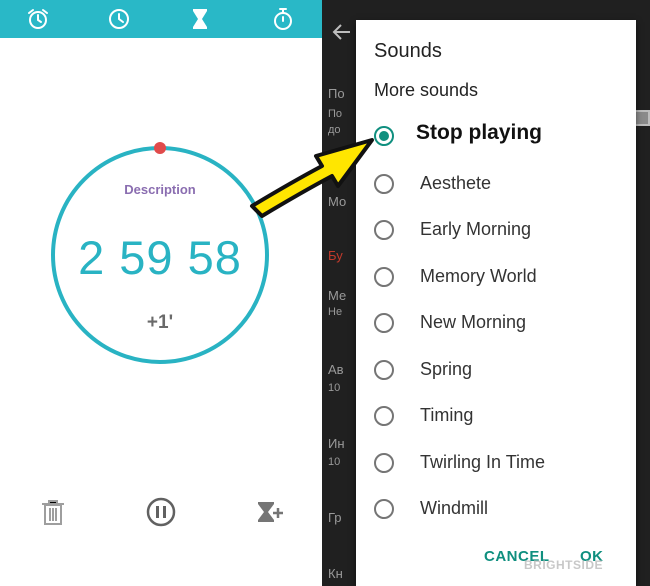 The image size is (650, 586). Describe the element at coordinates (447, 415) in the screenshot. I see `sound-option-label: Timing` at that location.